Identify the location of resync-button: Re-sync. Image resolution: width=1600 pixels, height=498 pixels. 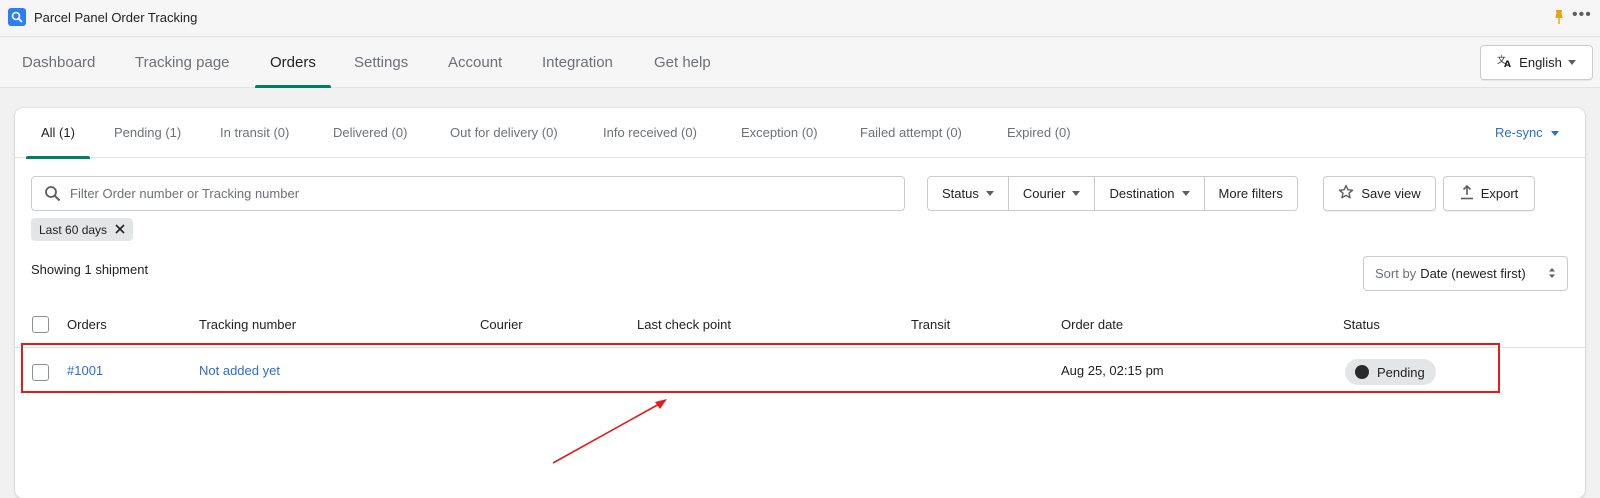
(1527, 133).